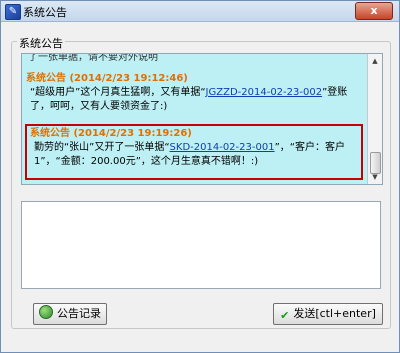 The image size is (400, 353). I want to click on records-button-label: 公告记录, so click(79, 313).